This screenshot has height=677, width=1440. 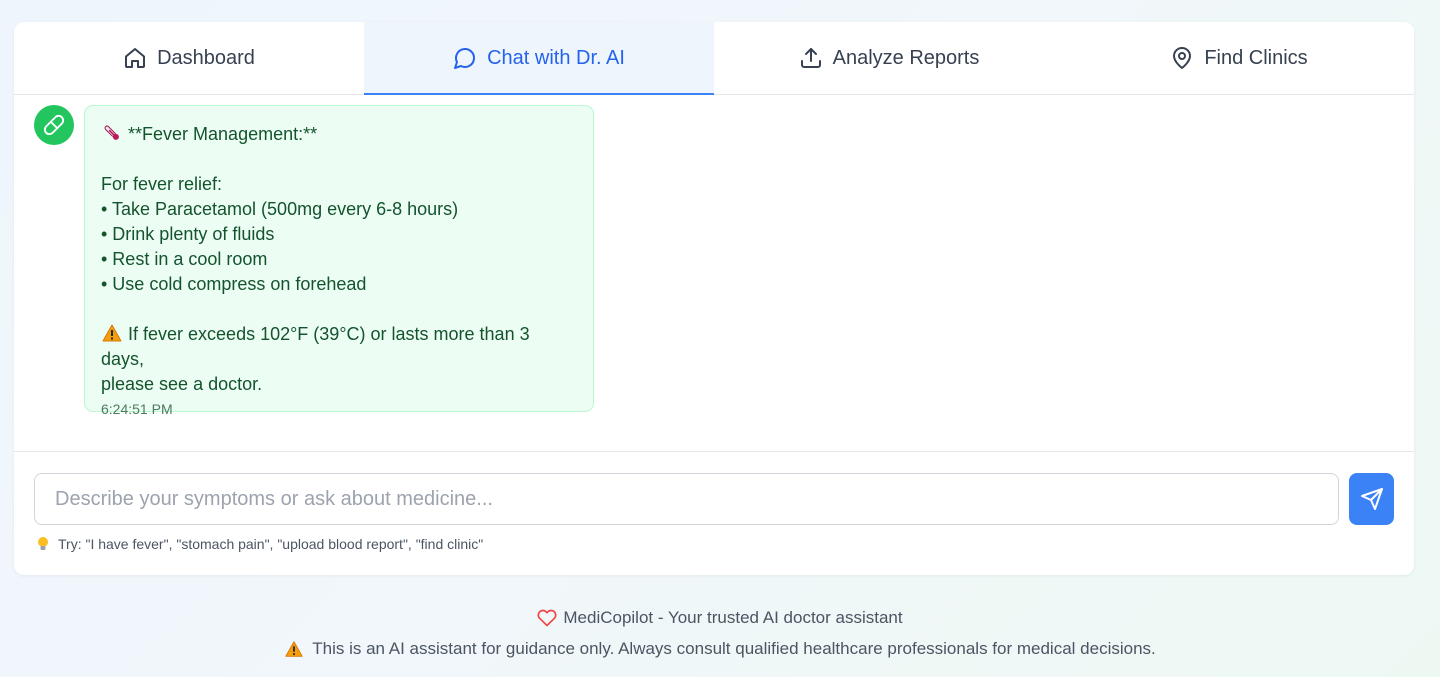 I want to click on message-title-line: **Fever Management:**, so click(x=339, y=134).